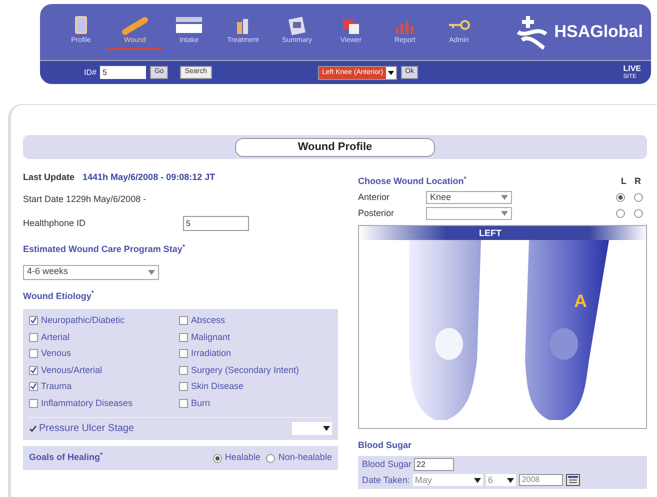  Describe the element at coordinates (149, 177) in the screenshot. I see `last-update-value: 1441h May/6/2008 - 09:08:12 JT` at that location.